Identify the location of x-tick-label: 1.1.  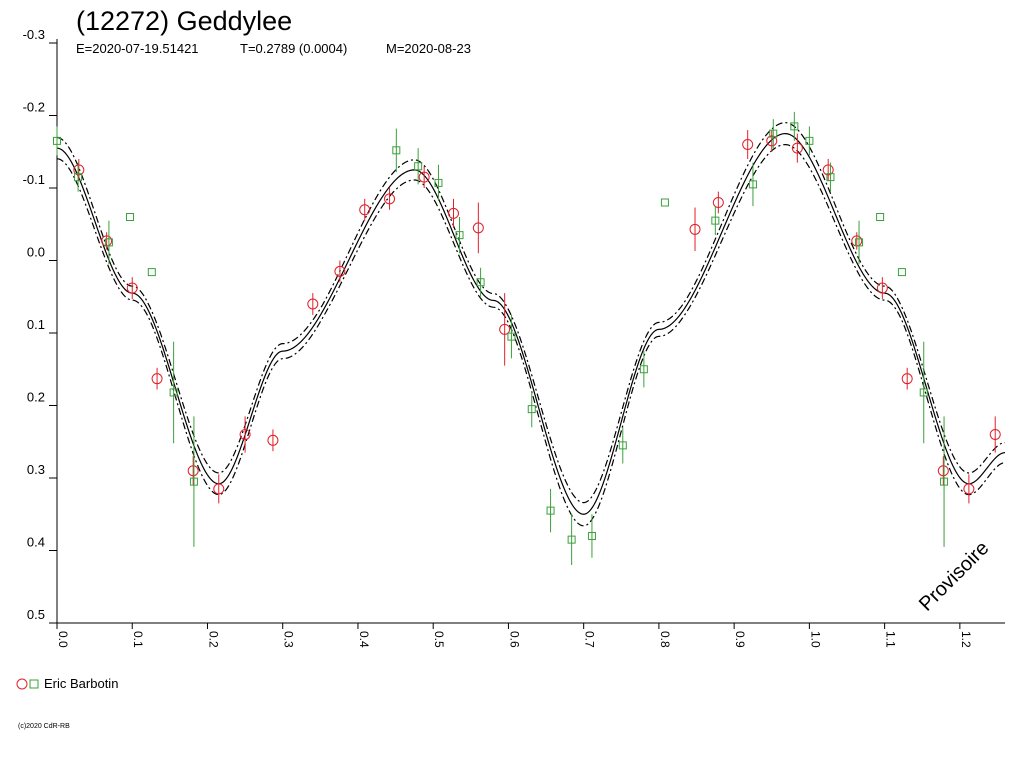
(891, 639).